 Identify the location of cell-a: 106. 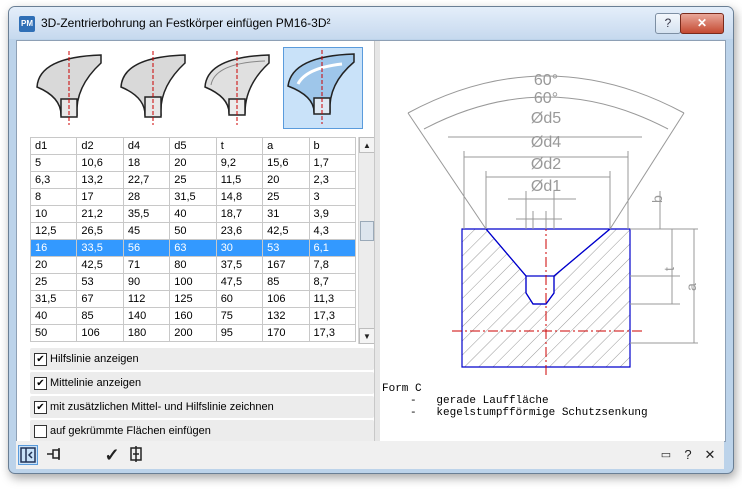
(286, 299).